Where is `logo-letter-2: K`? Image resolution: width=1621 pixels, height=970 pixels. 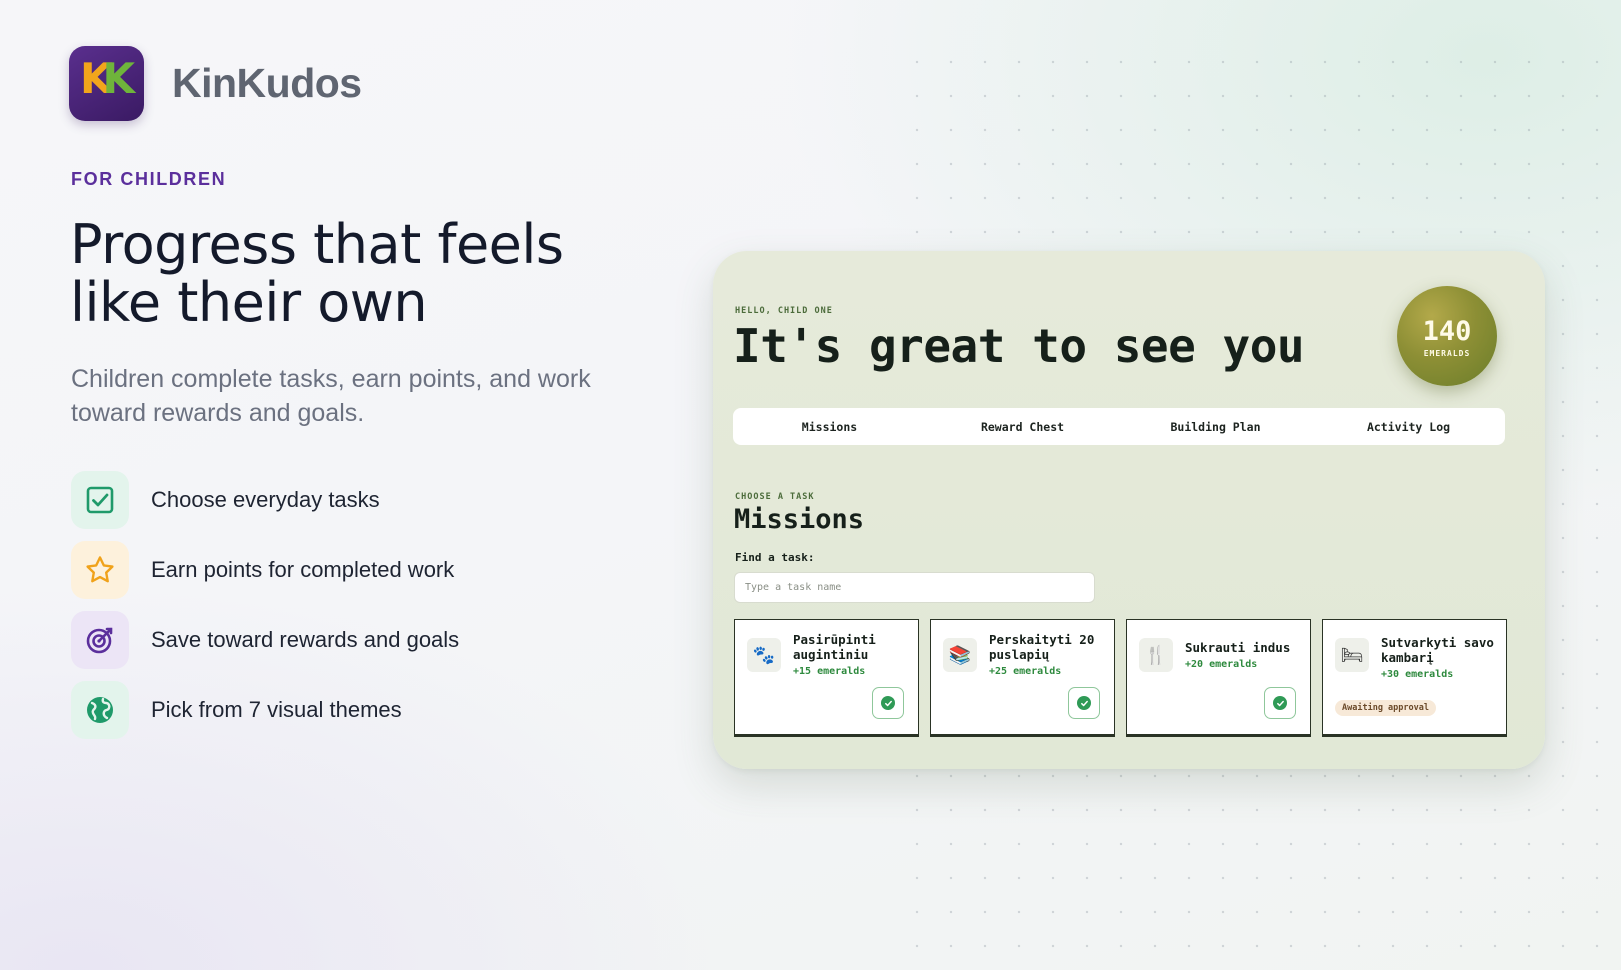
logo-letter-2: K is located at coordinates (118, 78).